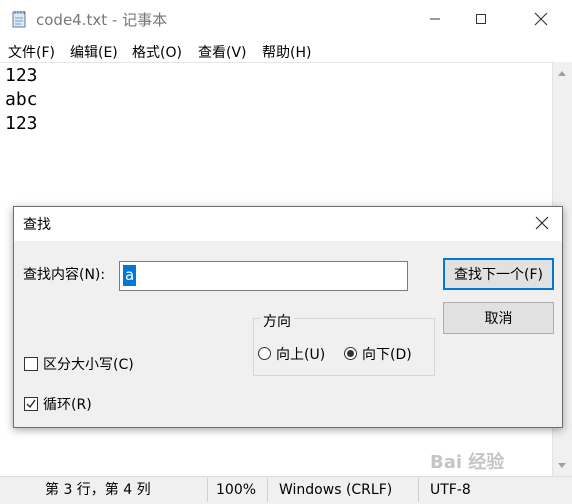  What do you see at coordinates (236, 490) in the screenshot?
I see `status-zoom: 100%` at bounding box center [236, 490].